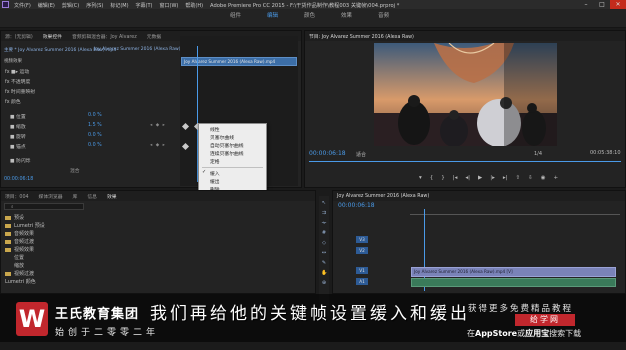  Describe the element at coordinates (505, 178) in the screenshot. I see `go-to-out-icon: ▸|` at that location.